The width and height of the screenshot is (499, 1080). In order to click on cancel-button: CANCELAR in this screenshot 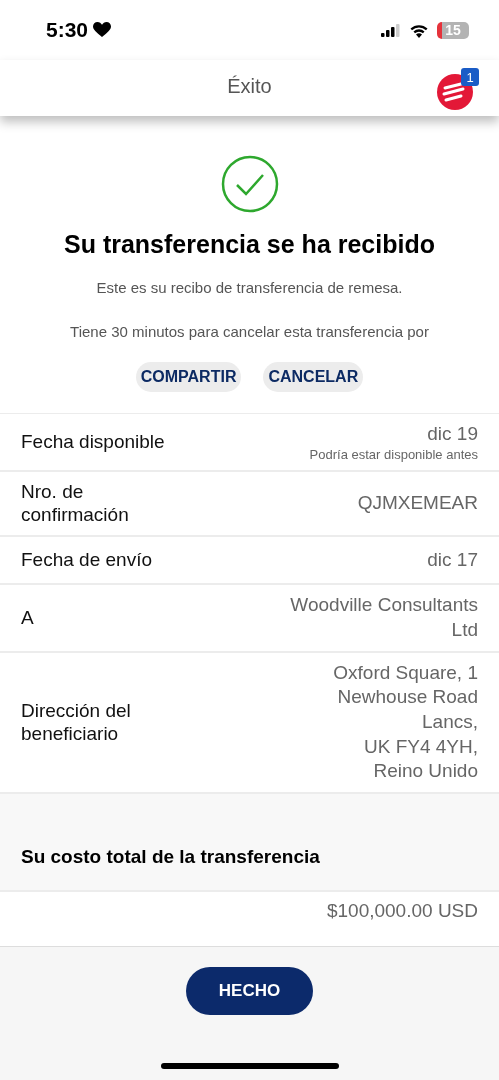, I will do `click(313, 377)`.